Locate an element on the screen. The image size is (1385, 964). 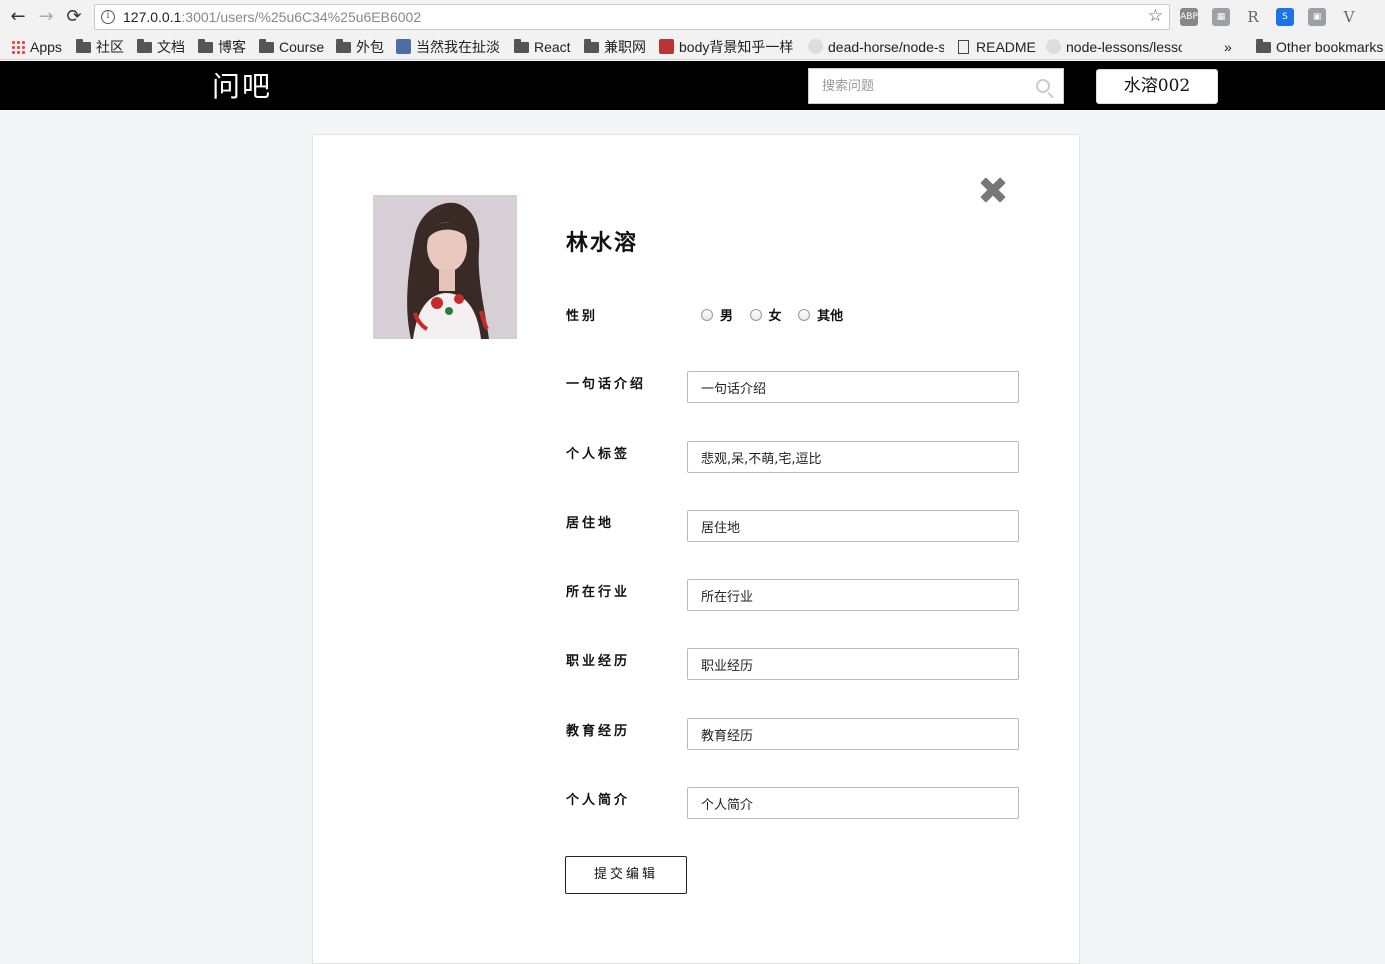
bookmark-label: Course is located at coordinates (302, 47).